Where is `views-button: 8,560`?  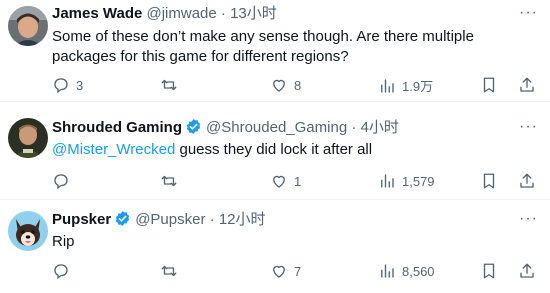 views-button: 8,560 is located at coordinates (406, 271).